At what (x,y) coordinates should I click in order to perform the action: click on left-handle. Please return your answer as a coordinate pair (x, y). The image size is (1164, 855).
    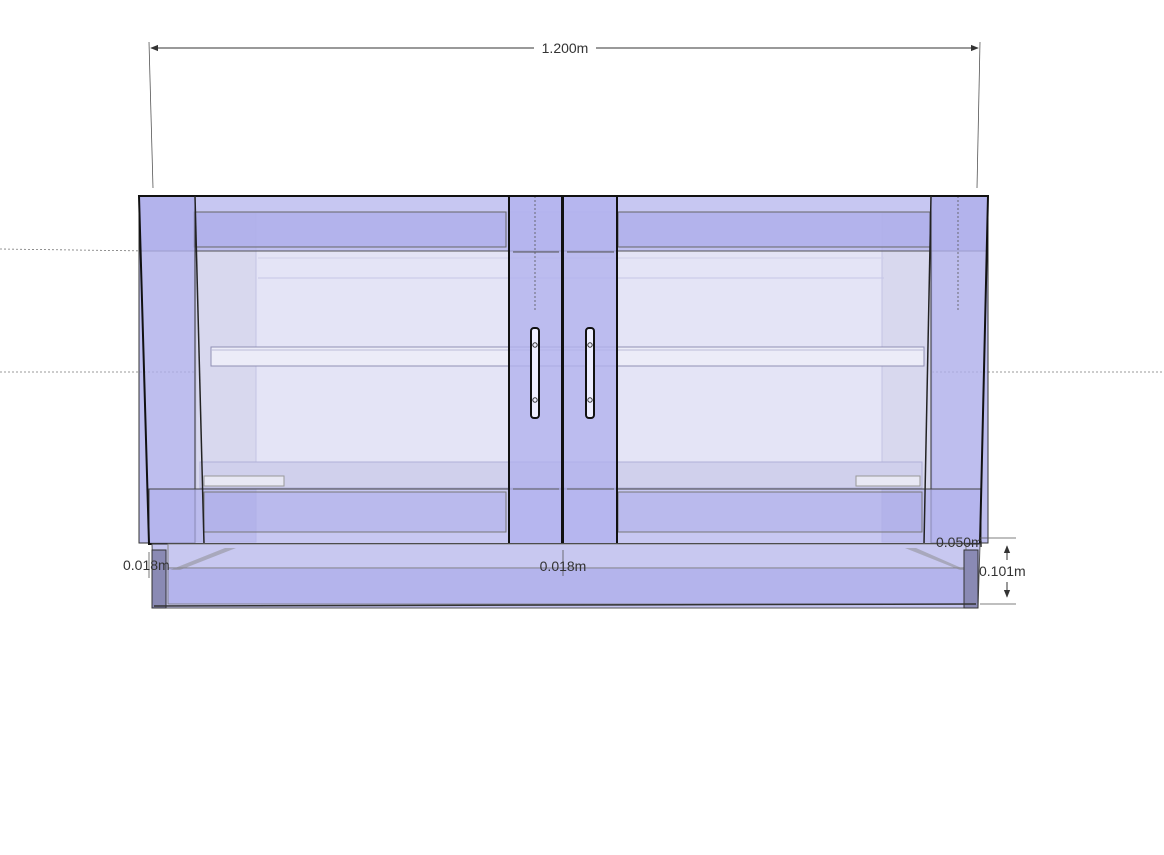
    Looking at the image, I should click on (535, 373).